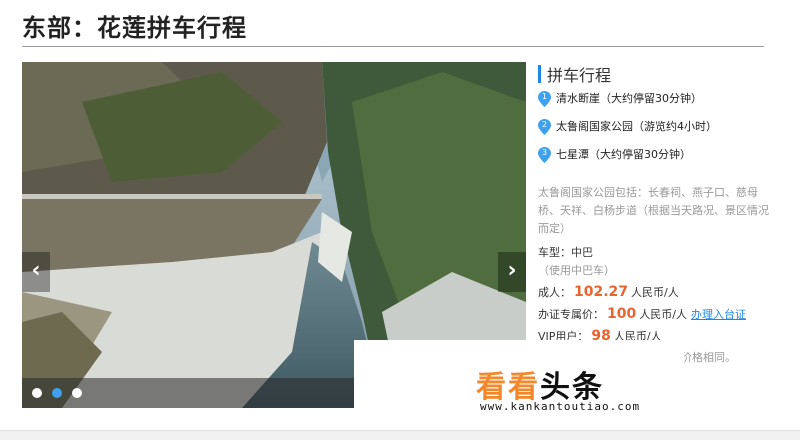  I want to click on vehicle-note: （使用中巴车）, so click(576, 270).